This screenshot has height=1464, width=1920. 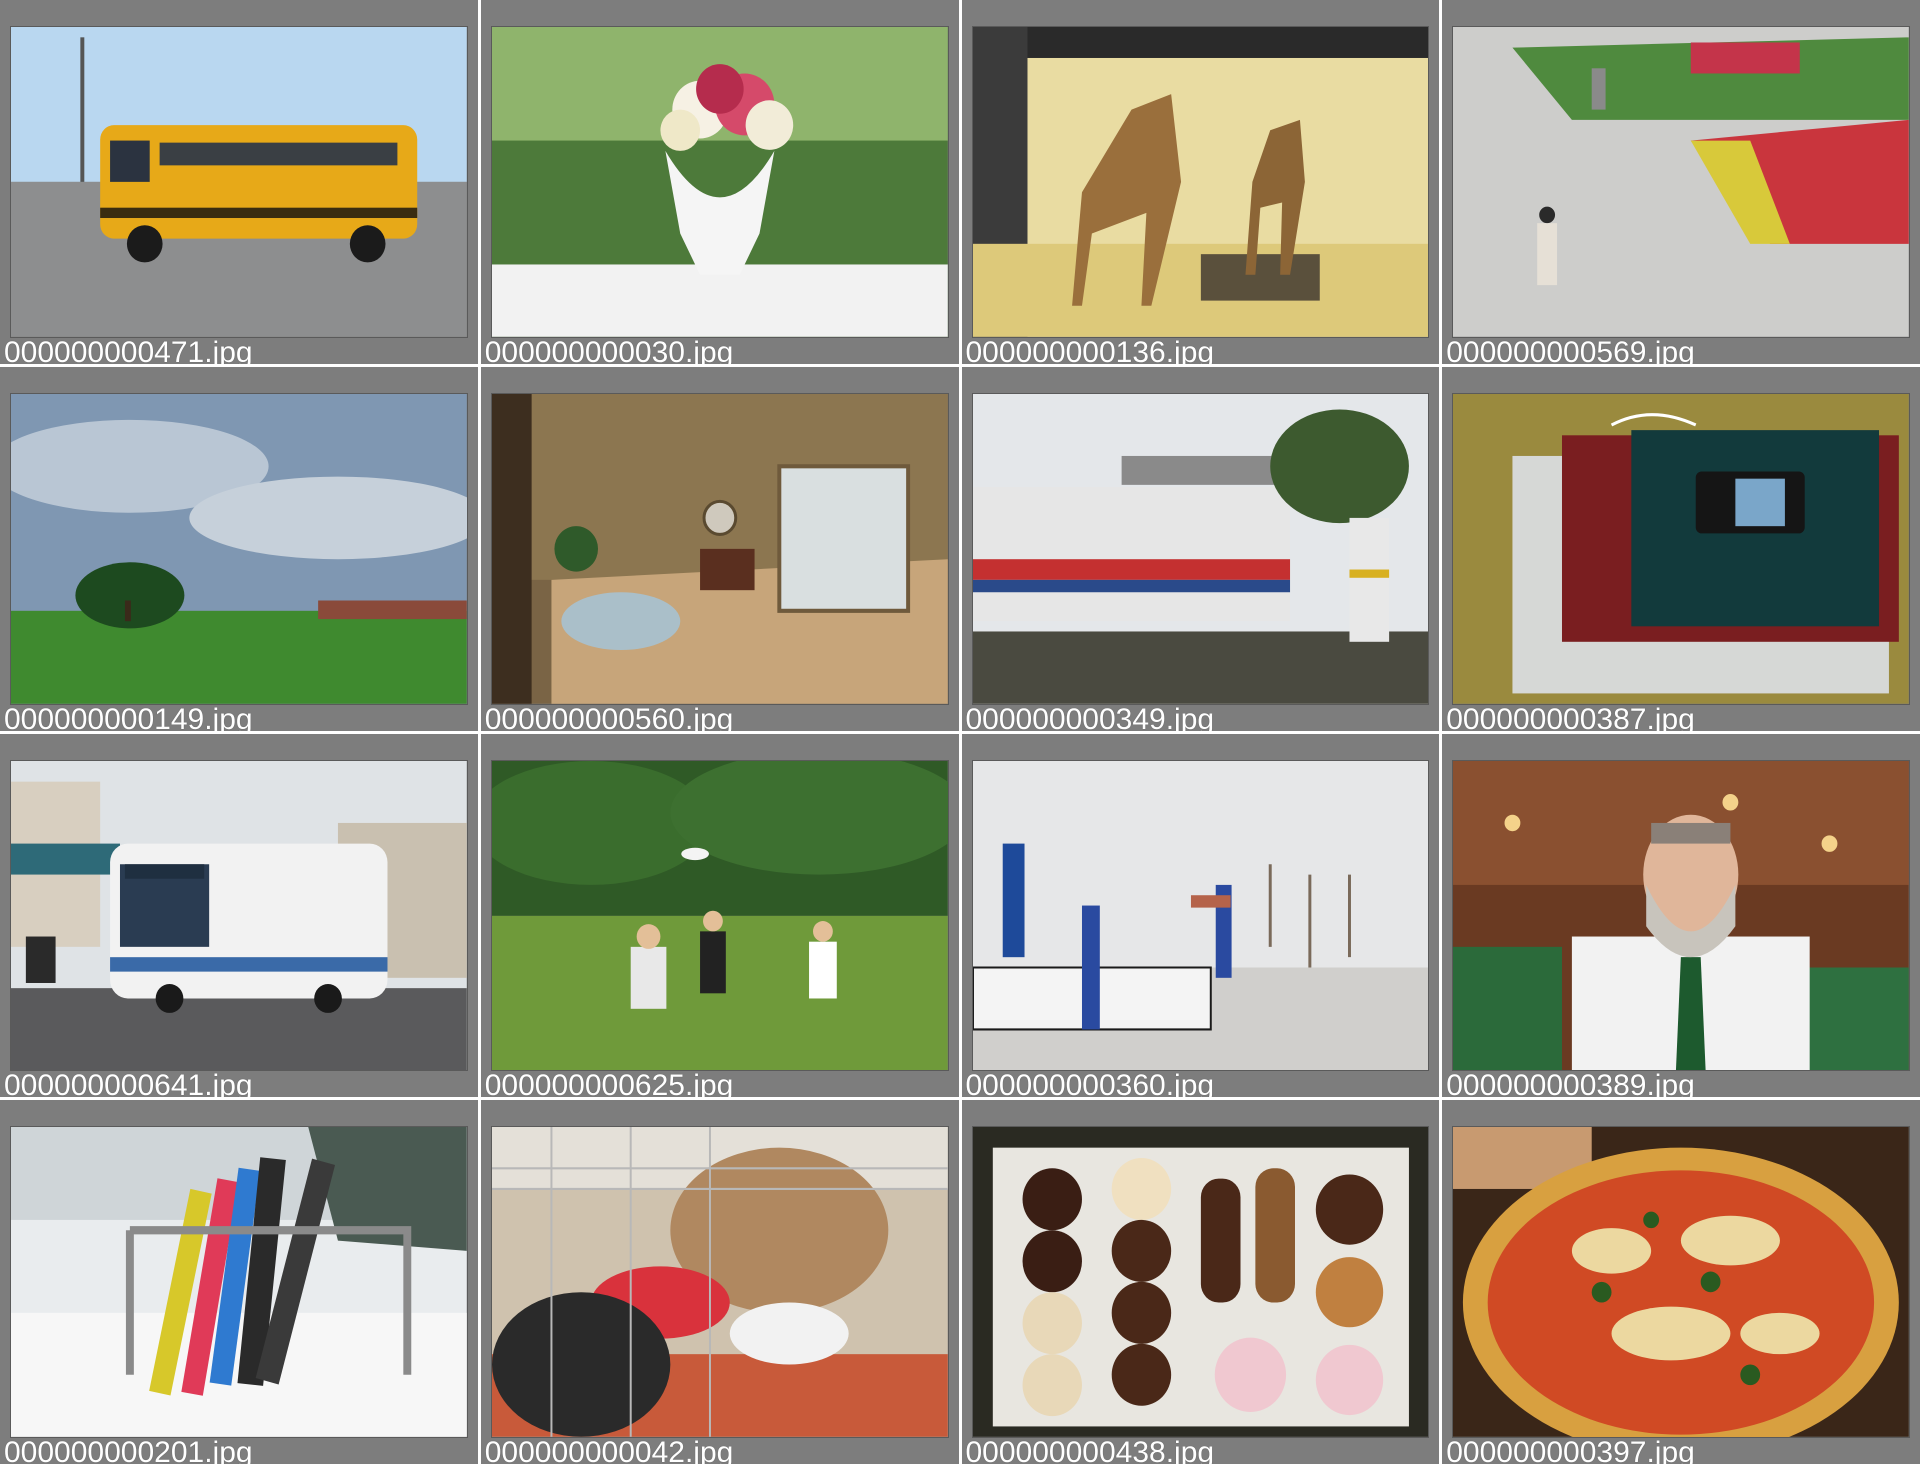 I want to click on gallery-tile: 000000000360.jpg, so click(x=1200, y=915).